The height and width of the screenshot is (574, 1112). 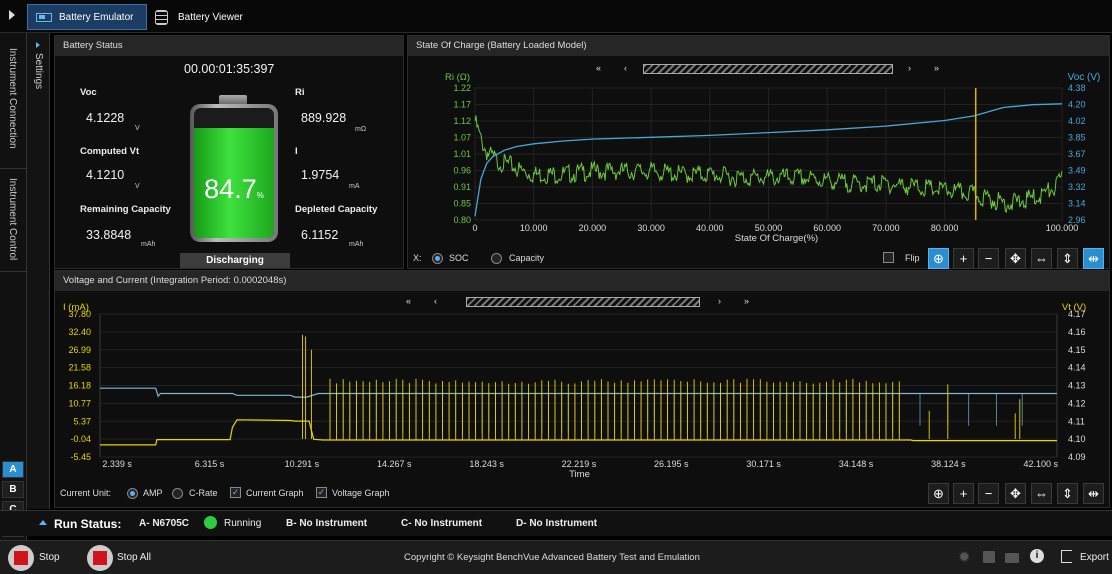 What do you see at coordinates (234, 189) in the screenshot?
I see `battery-percent: 84.7%` at bounding box center [234, 189].